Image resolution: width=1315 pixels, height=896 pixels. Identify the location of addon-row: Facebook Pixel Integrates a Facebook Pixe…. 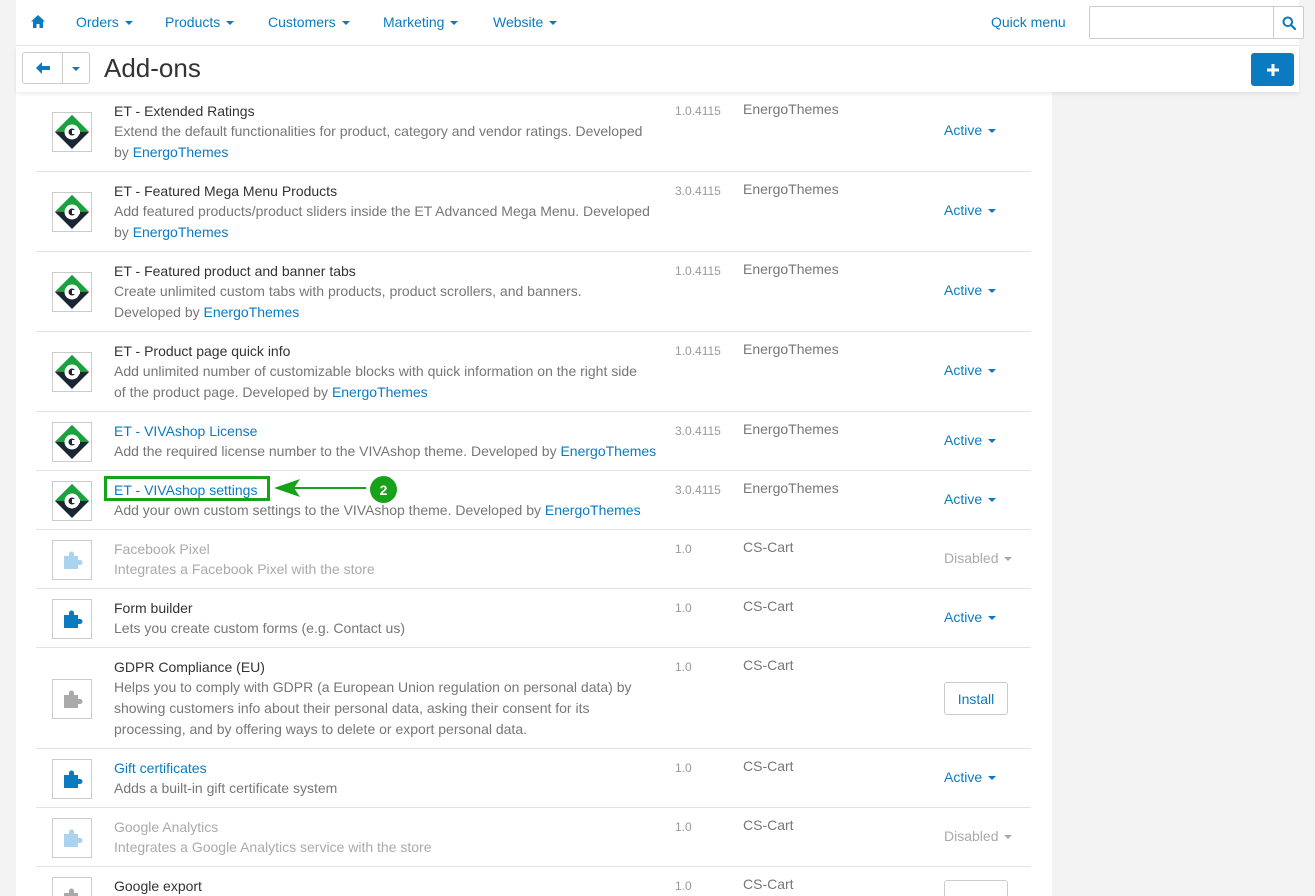
(533, 559).